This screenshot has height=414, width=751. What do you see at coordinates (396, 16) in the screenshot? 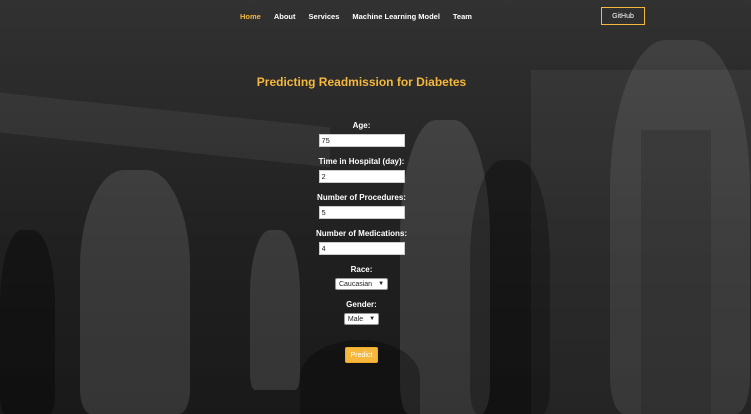
I see `nav-machine-learning-model: Machine Learning Model` at bounding box center [396, 16].